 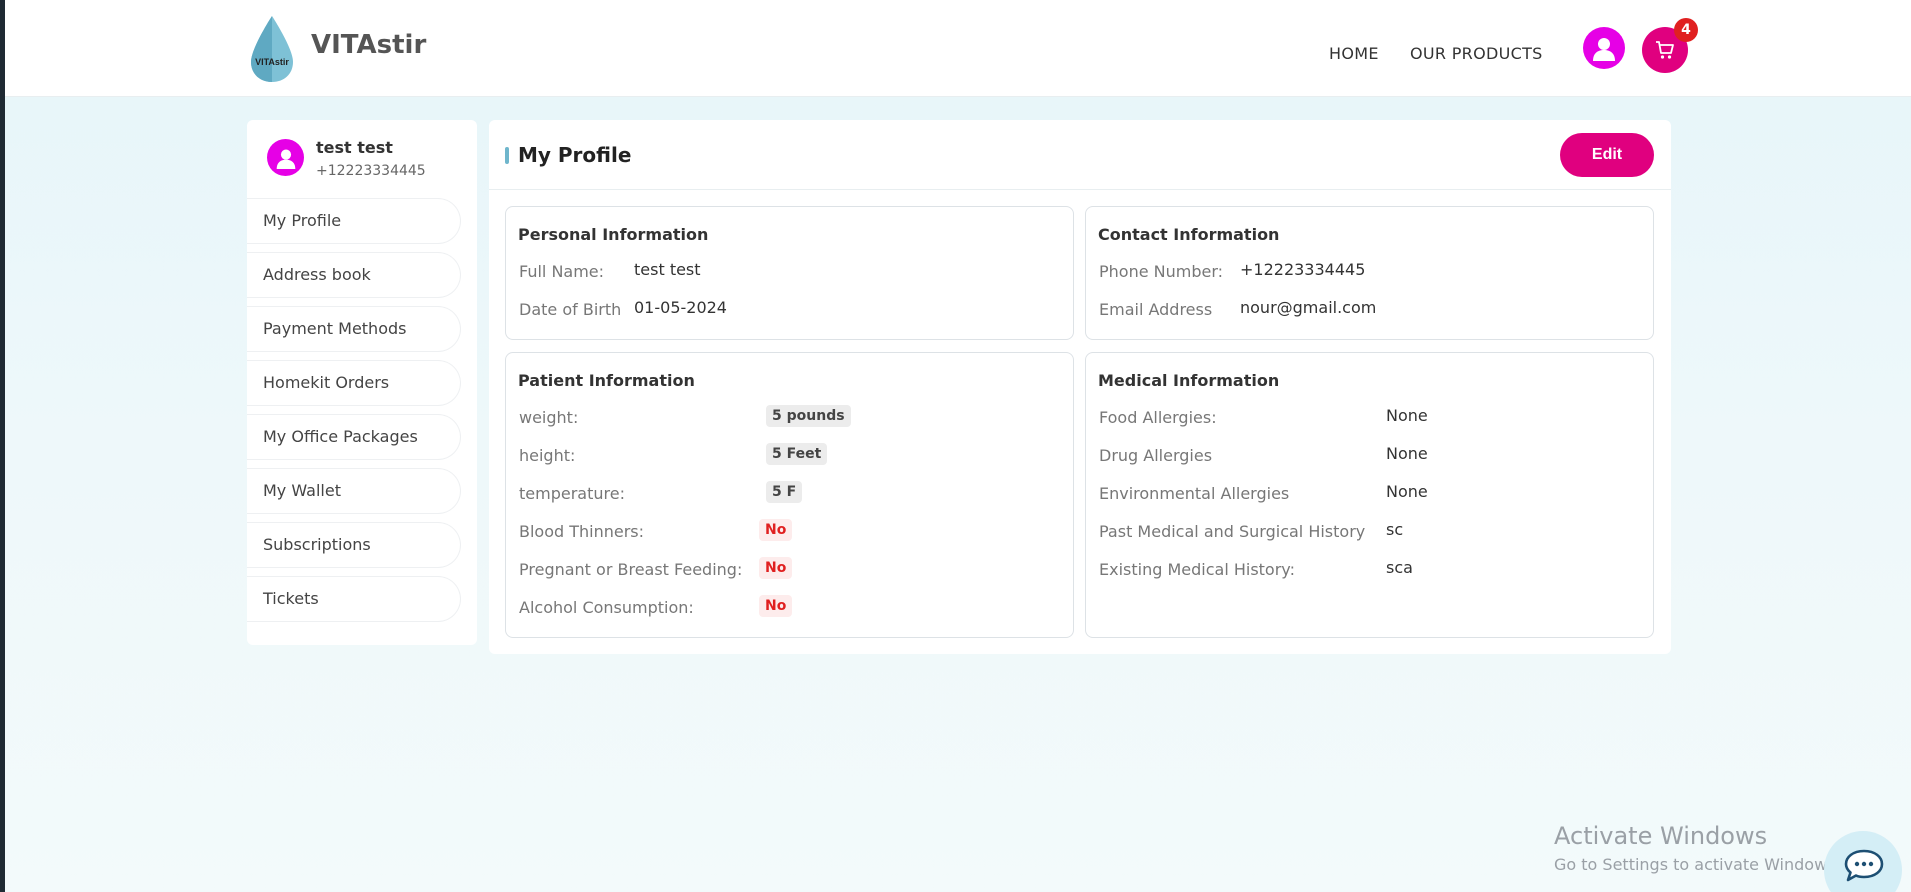 I want to click on email-address-value: nour@gmail.com, so click(x=1308, y=307).